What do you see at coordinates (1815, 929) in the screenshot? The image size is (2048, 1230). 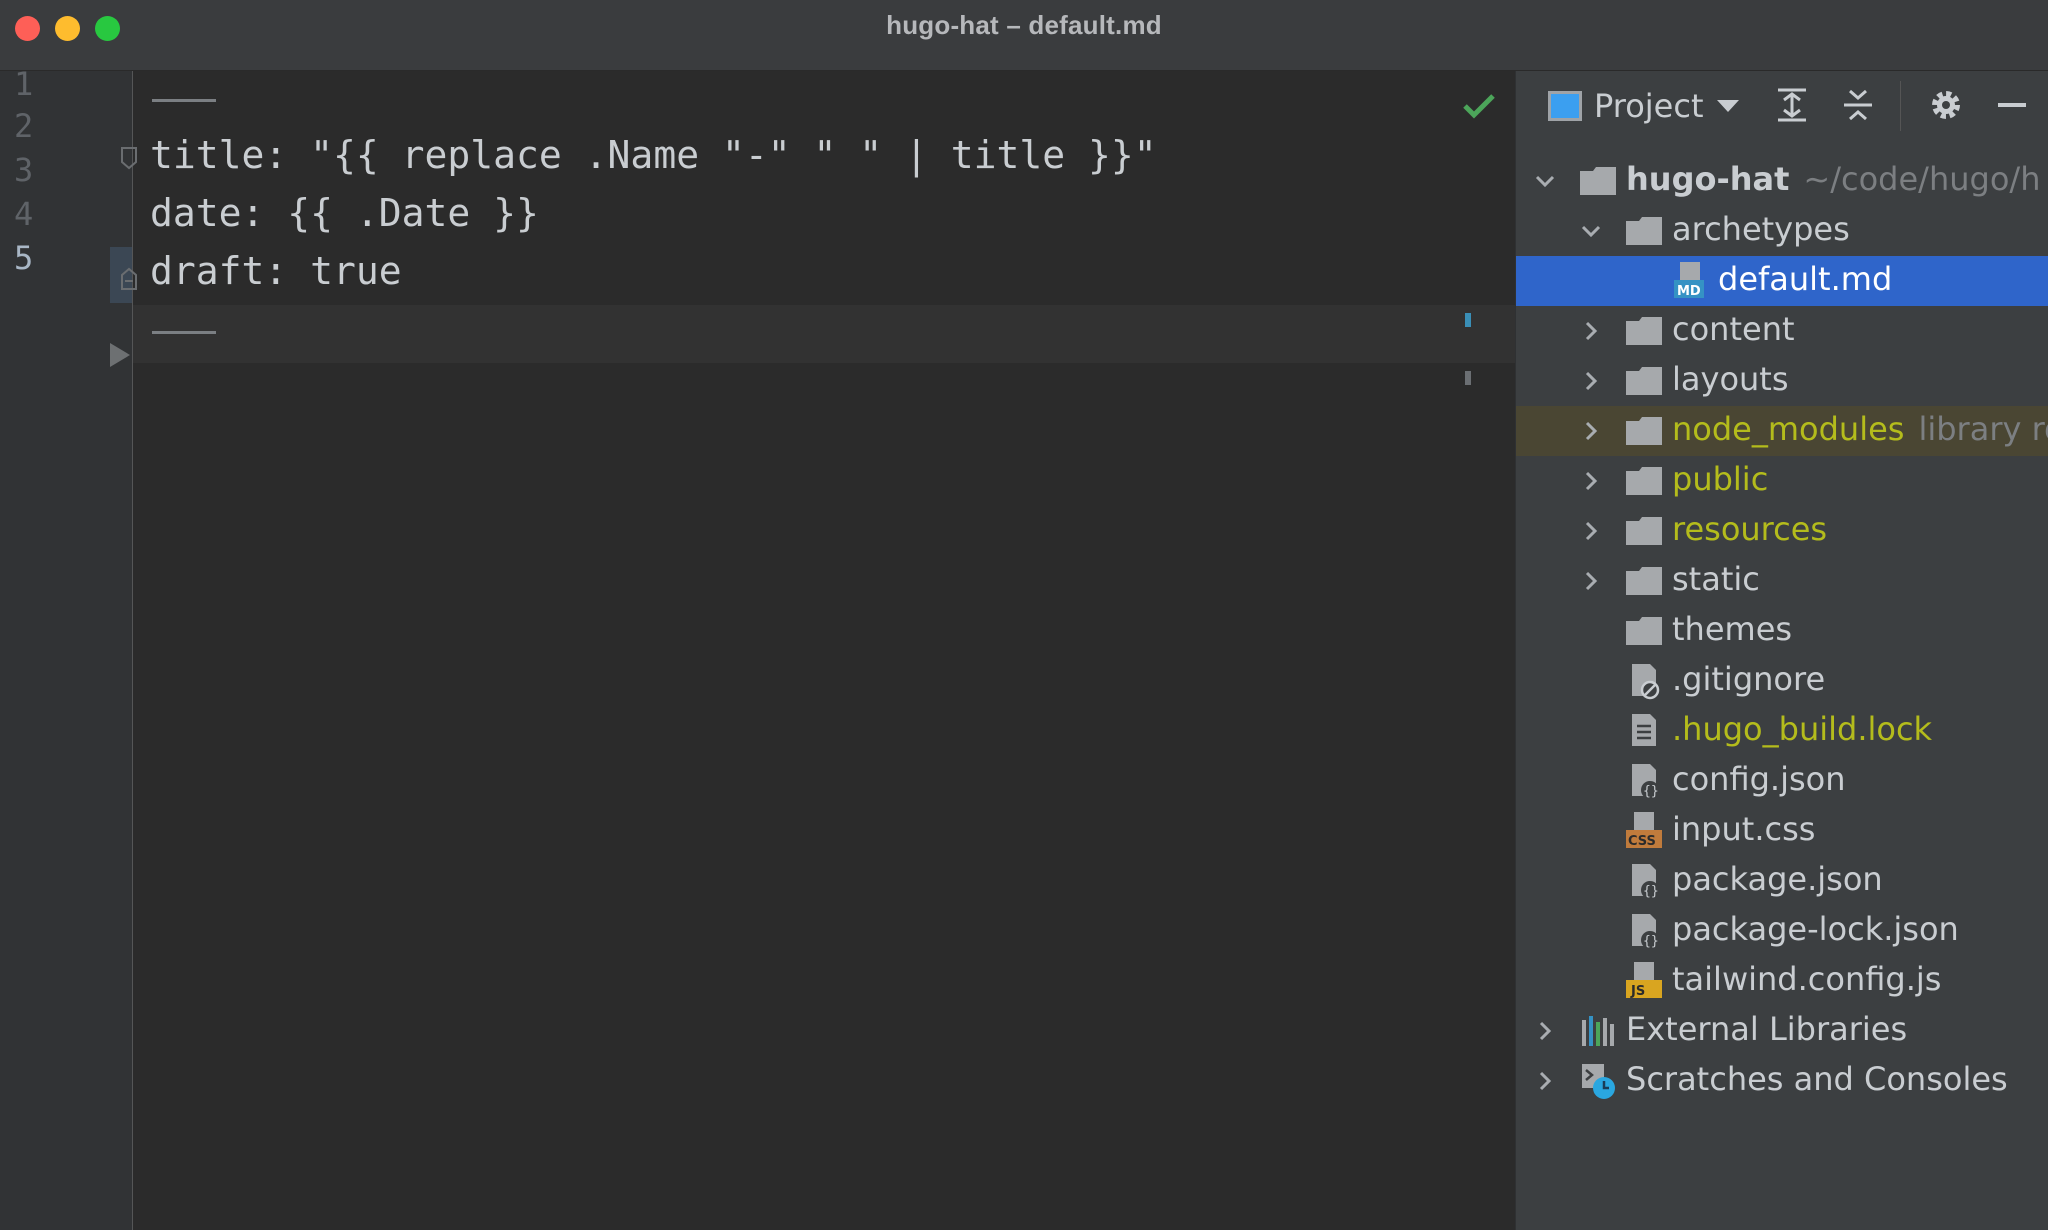 I see `tree-item-label: package-lock.json` at bounding box center [1815, 929].